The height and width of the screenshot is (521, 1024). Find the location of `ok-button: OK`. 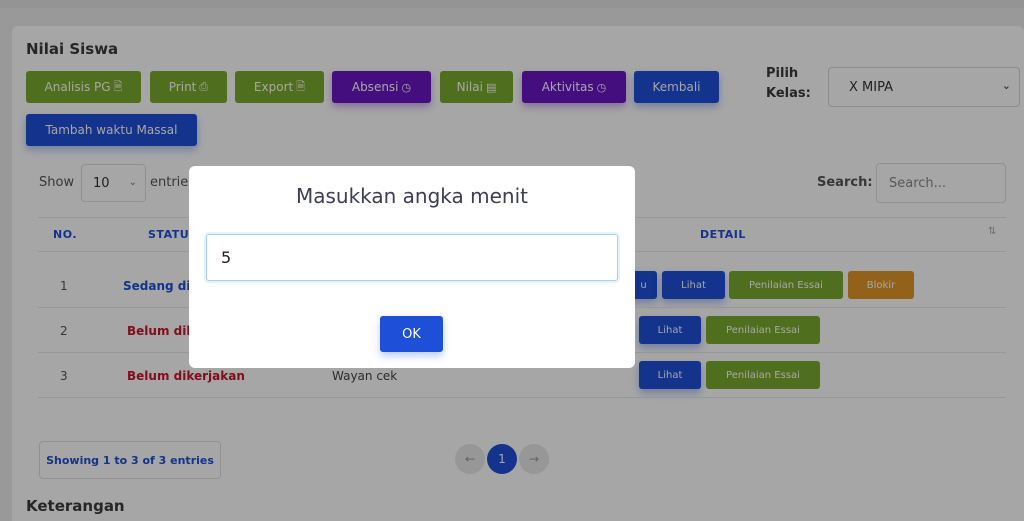

ok-button: OK is located at coordinates (411, 334).